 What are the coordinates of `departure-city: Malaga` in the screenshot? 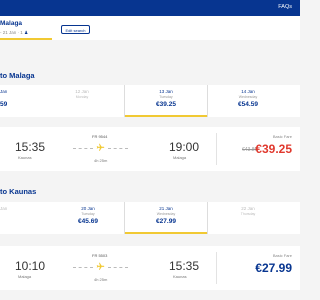 It's located at (25, 276).